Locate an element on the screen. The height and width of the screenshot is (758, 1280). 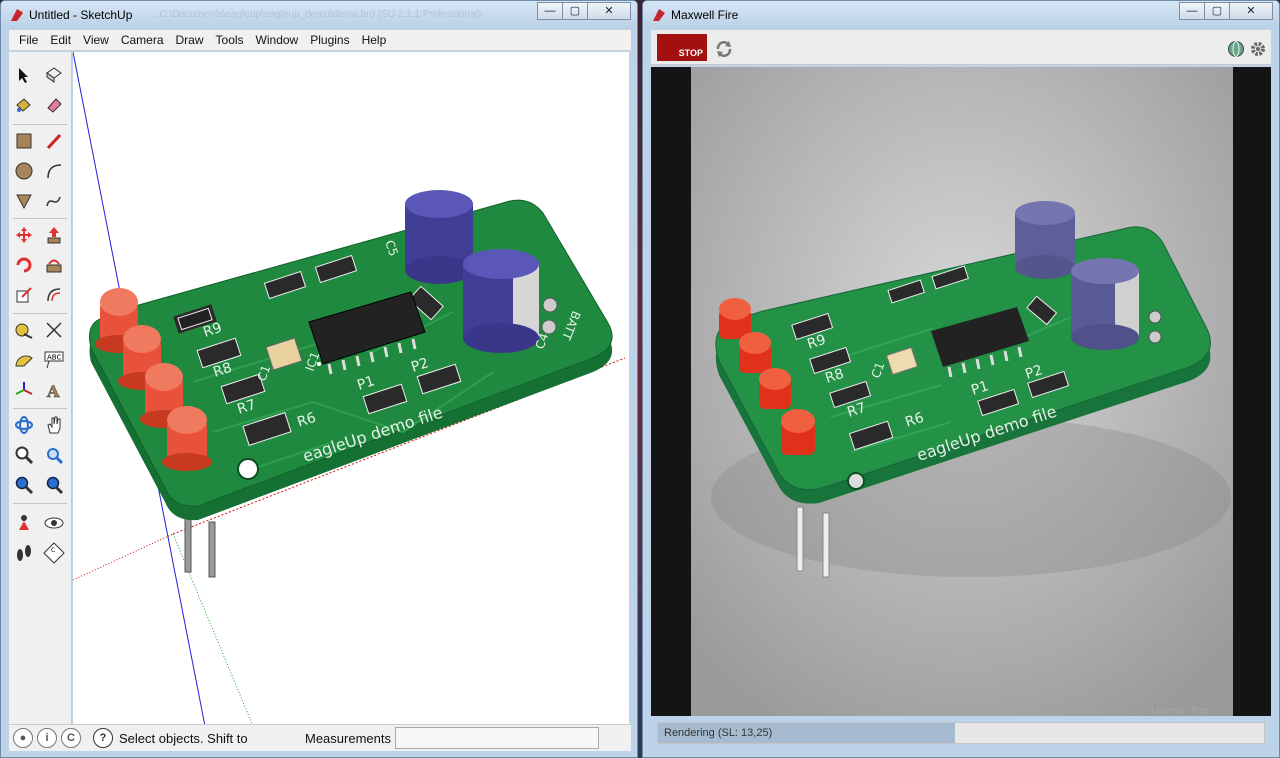
globe-icon is located at coordinates (1236, 49).